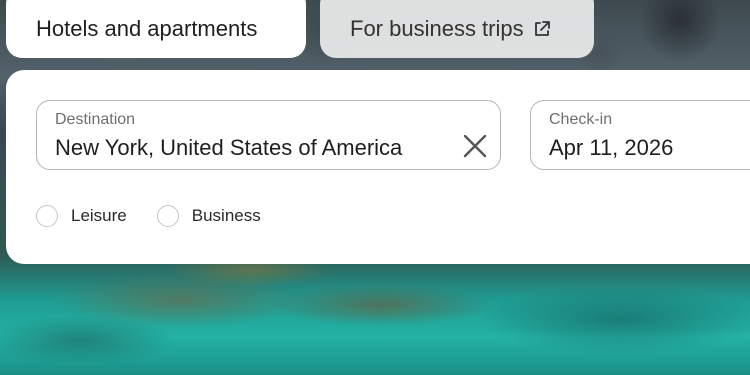  Describe the element at coordinates (611, 147) in the screenshot. I see `checkin-value: Apr 11, 2026` at that location.